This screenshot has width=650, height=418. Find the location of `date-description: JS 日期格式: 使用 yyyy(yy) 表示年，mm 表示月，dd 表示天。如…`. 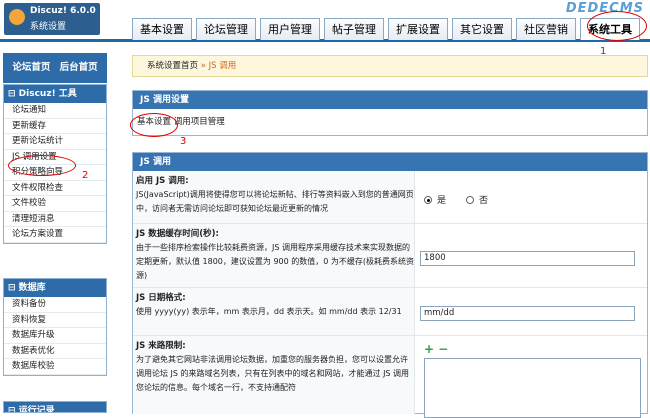

date-description: JS 日期格式: 使用 yyyy(yy) 表示年，mm 表示月，dd 表示天。如… is located at coordinates (274, 311).